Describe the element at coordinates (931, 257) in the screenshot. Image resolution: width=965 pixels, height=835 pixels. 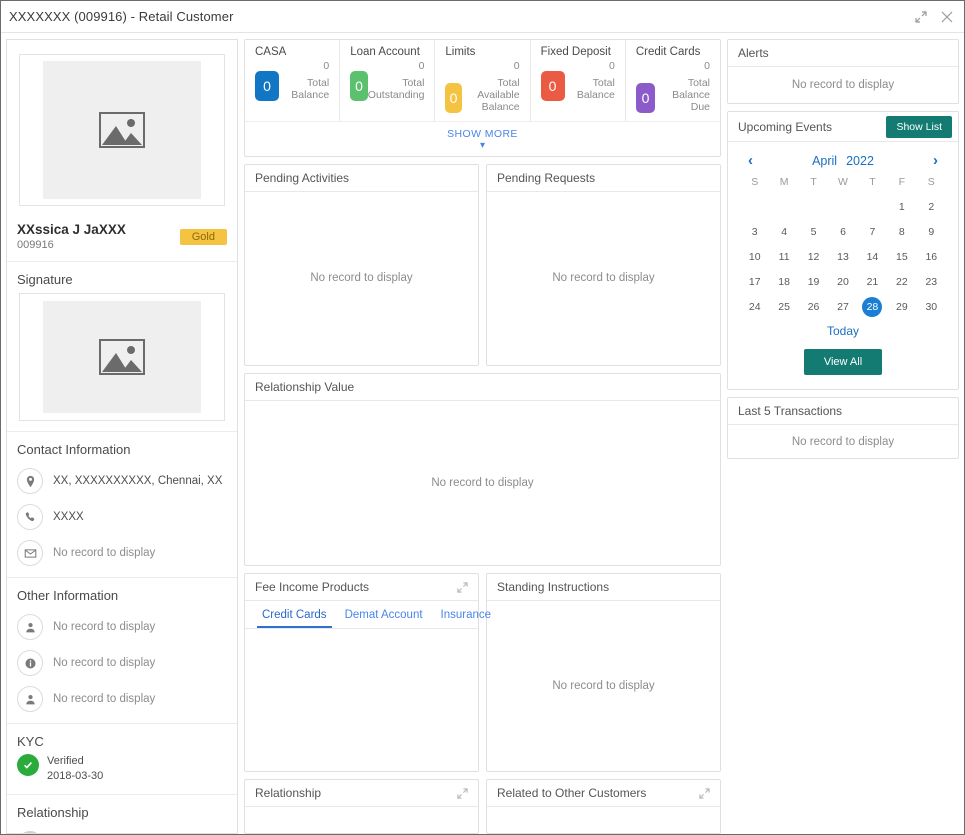
I see `calendar-day: 16` at that location.